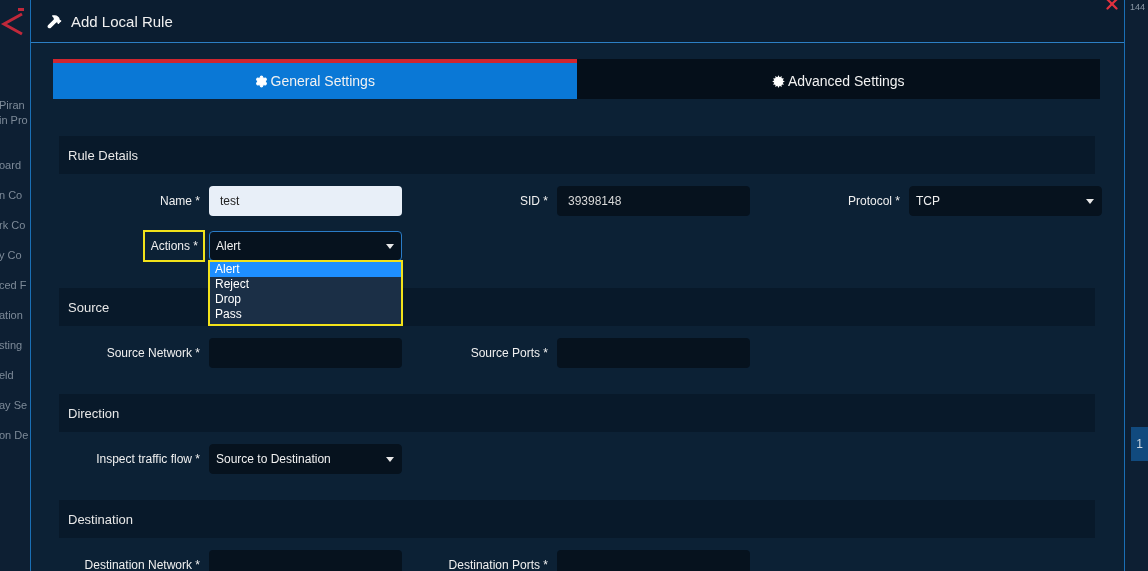 The height and width of the screenshot is (571, 1148). What do you see at coordinates (15, 165) in the screenshot?
I see `sidebar-item: oard` at bounding box center [15, 165].